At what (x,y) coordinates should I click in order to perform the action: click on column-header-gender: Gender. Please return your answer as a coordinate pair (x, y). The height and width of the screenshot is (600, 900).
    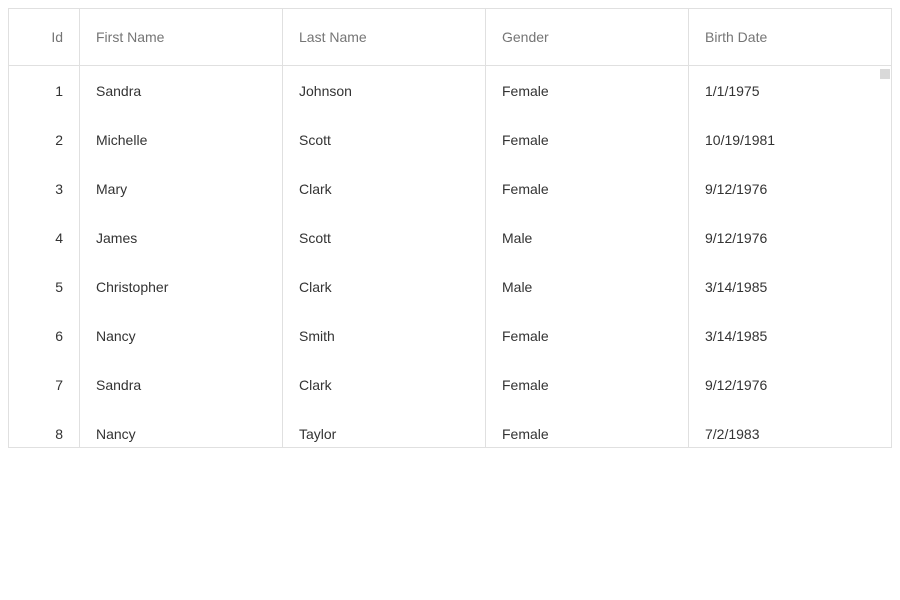
    Looking at the image, I should click on (587, 37).